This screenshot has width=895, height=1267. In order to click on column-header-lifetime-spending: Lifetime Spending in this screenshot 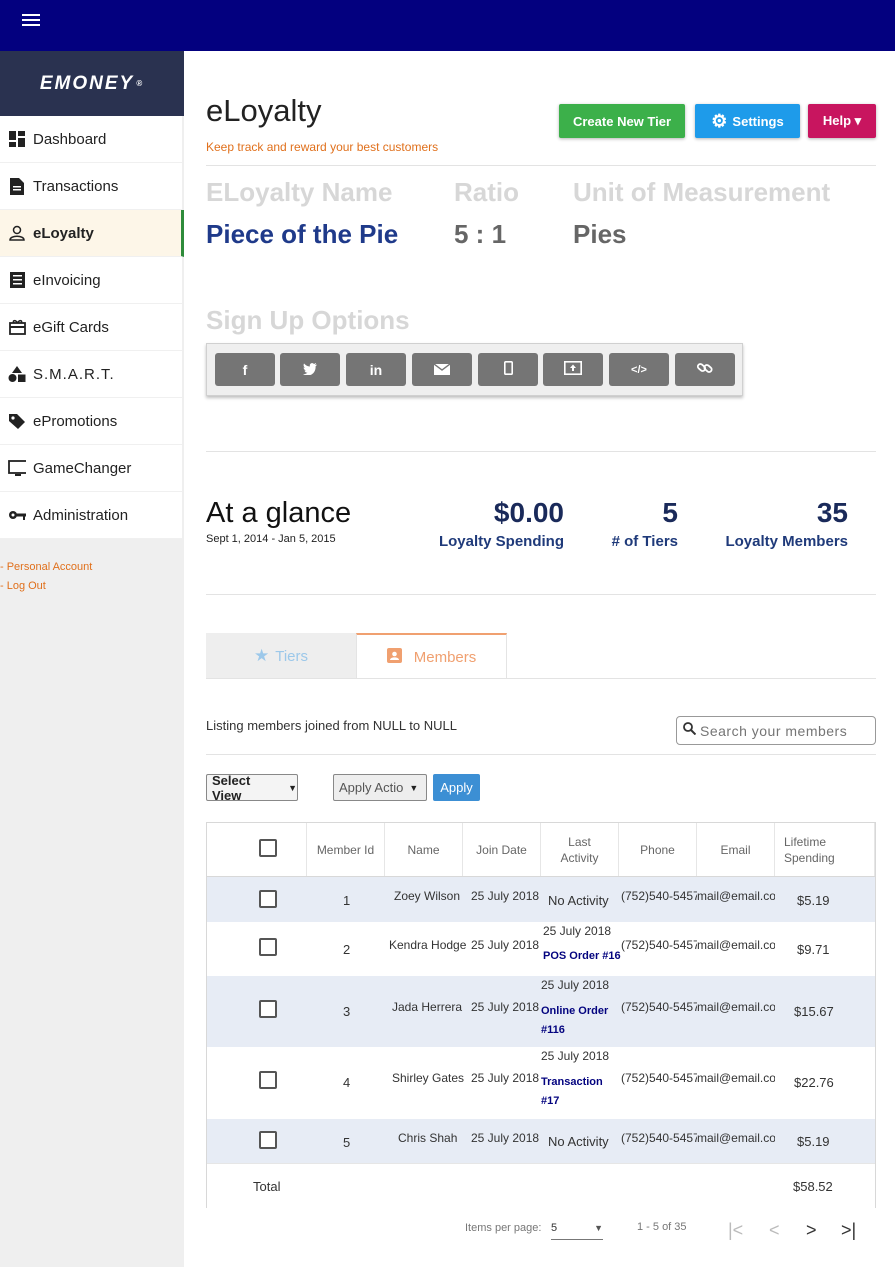, I will do `click(825, 849)`.